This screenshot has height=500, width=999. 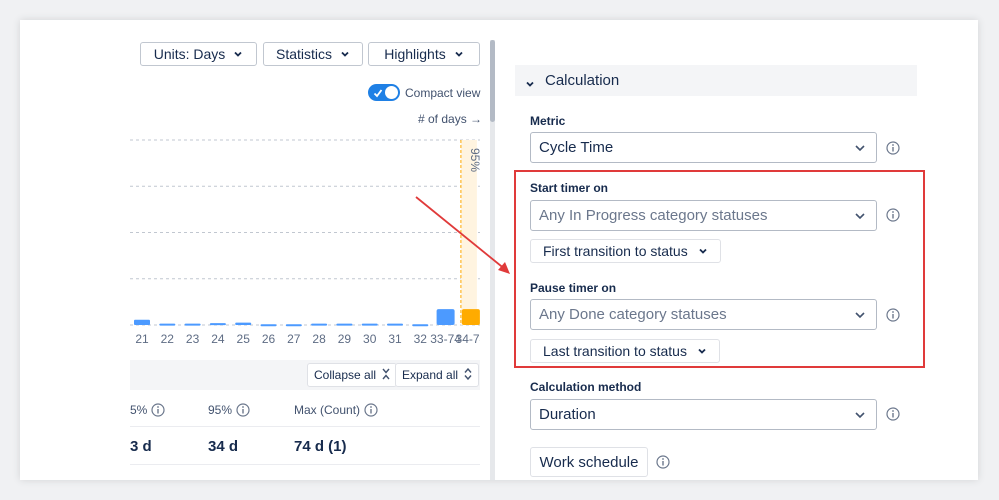 What do you see at coordinates (703, 147) in the screenshot?
I see `metric-select: Cycle Time` at bounding box center [703, 147].